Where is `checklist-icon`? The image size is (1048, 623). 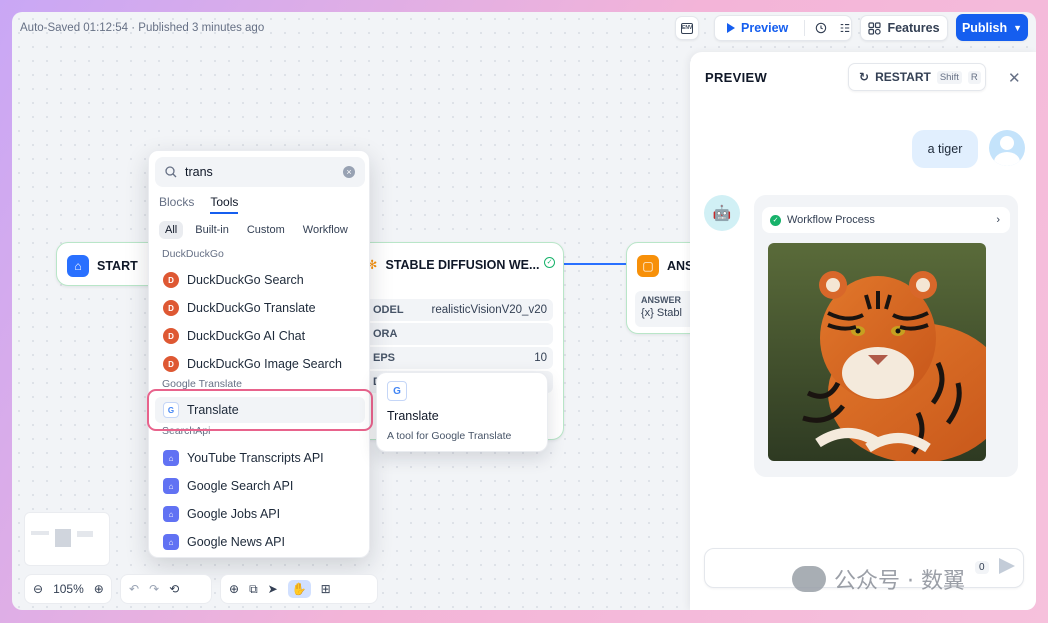 checklist-icon is located at coordinates (845, 28).